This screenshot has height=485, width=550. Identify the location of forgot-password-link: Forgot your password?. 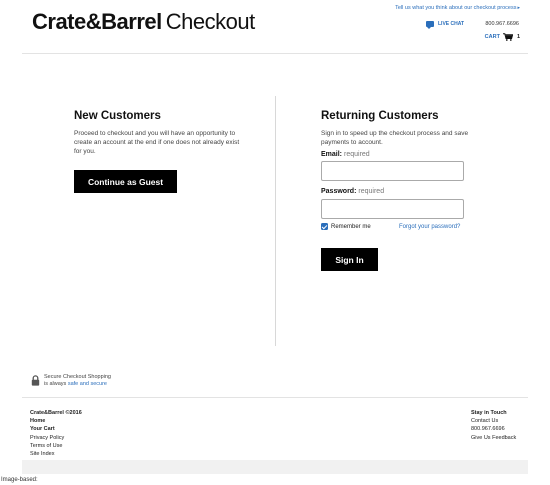
(429, 227).